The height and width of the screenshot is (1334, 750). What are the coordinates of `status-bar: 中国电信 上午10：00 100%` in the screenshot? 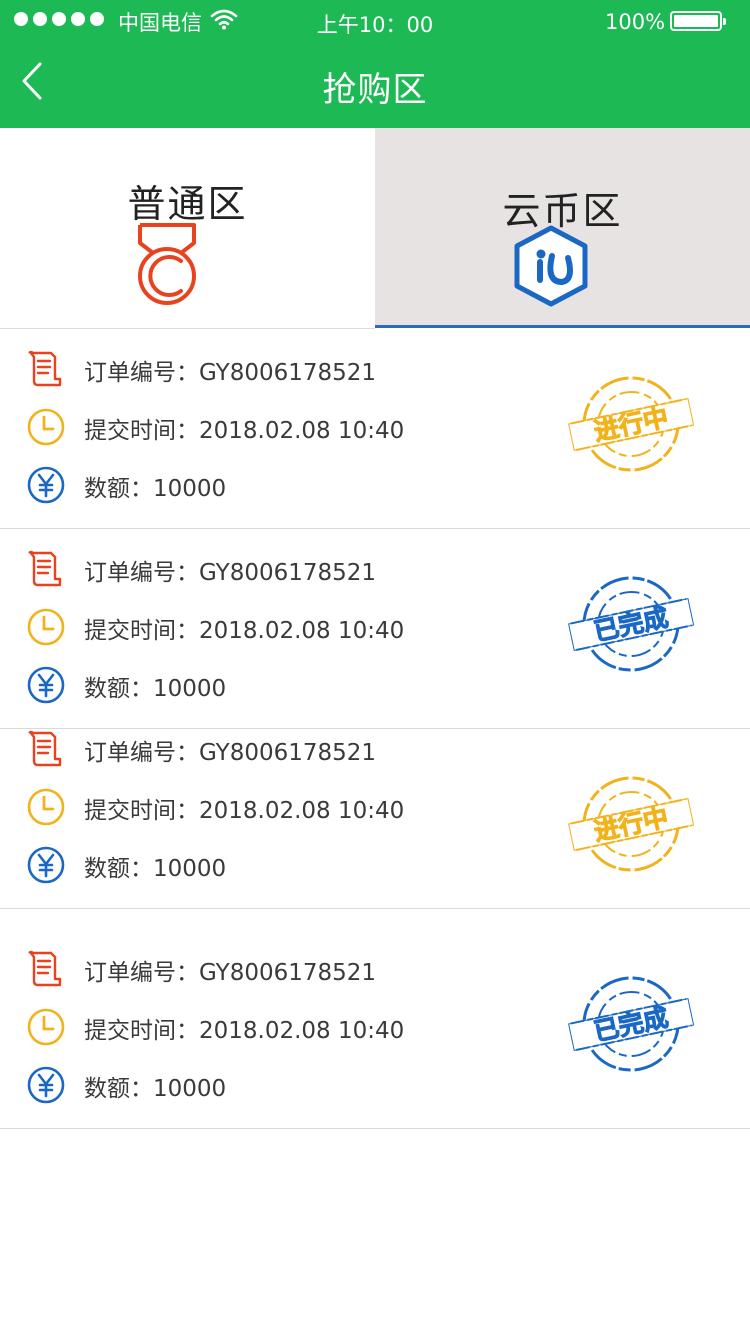 It's located at (375, 22).